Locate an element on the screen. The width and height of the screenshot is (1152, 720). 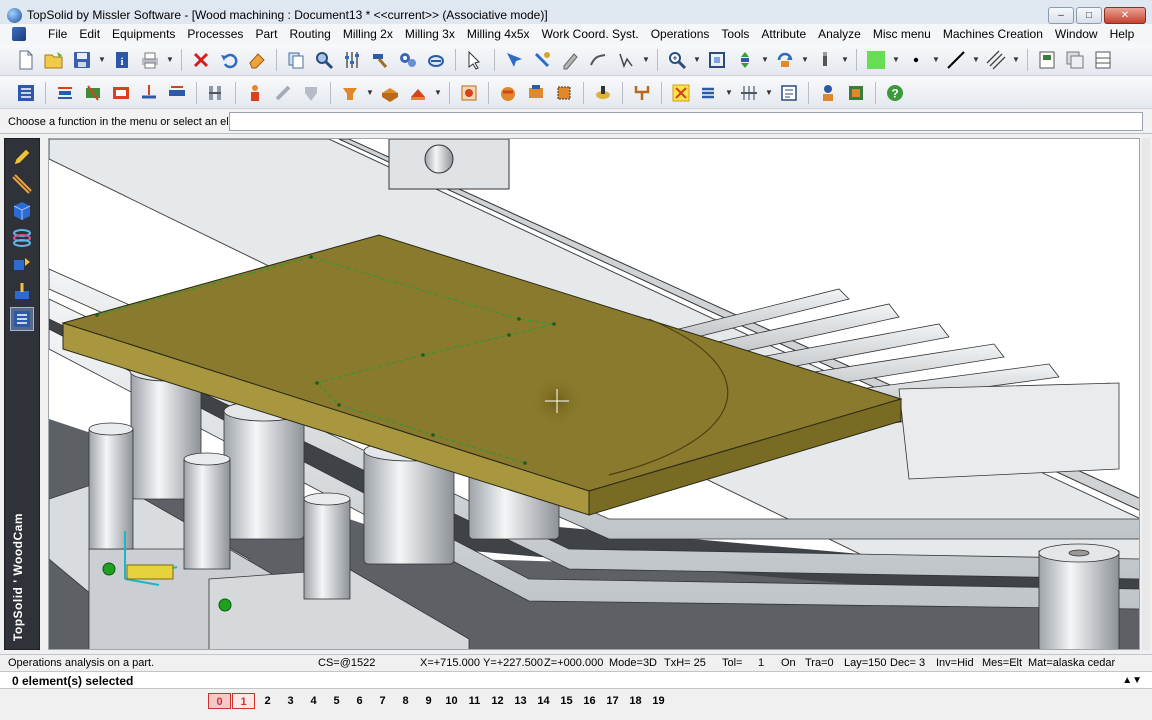
shape-icon is located at coordinates (350, 93).